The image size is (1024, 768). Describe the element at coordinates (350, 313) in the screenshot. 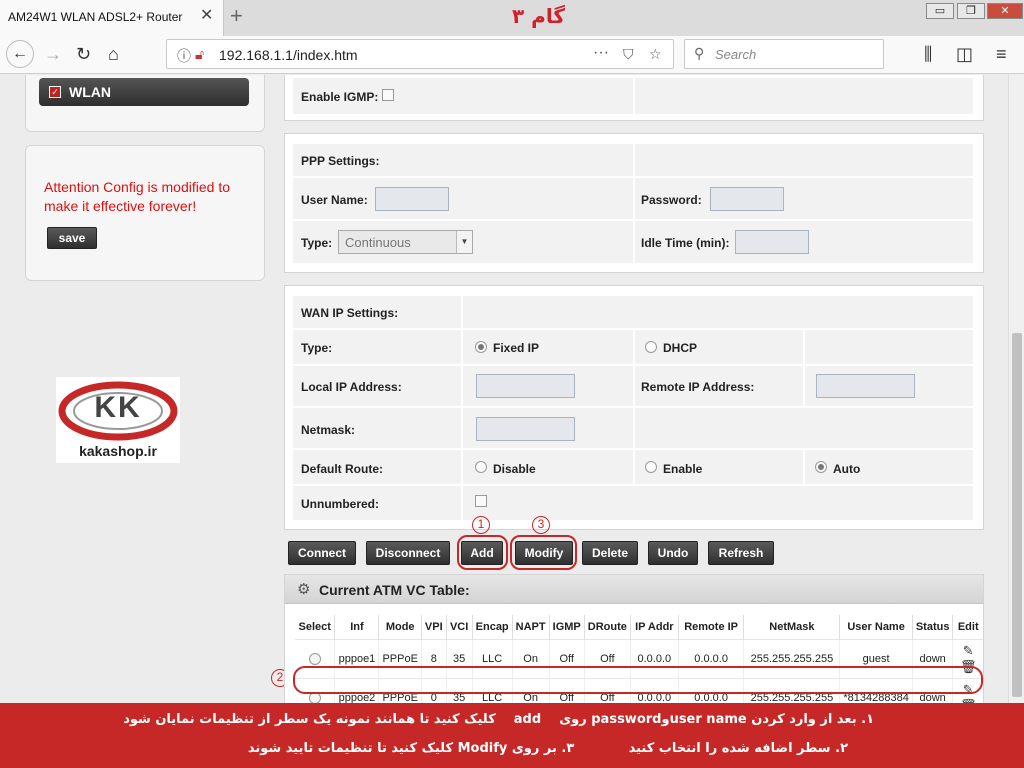

I see `wan-ip-header: WAN IP Settings:` at that location.